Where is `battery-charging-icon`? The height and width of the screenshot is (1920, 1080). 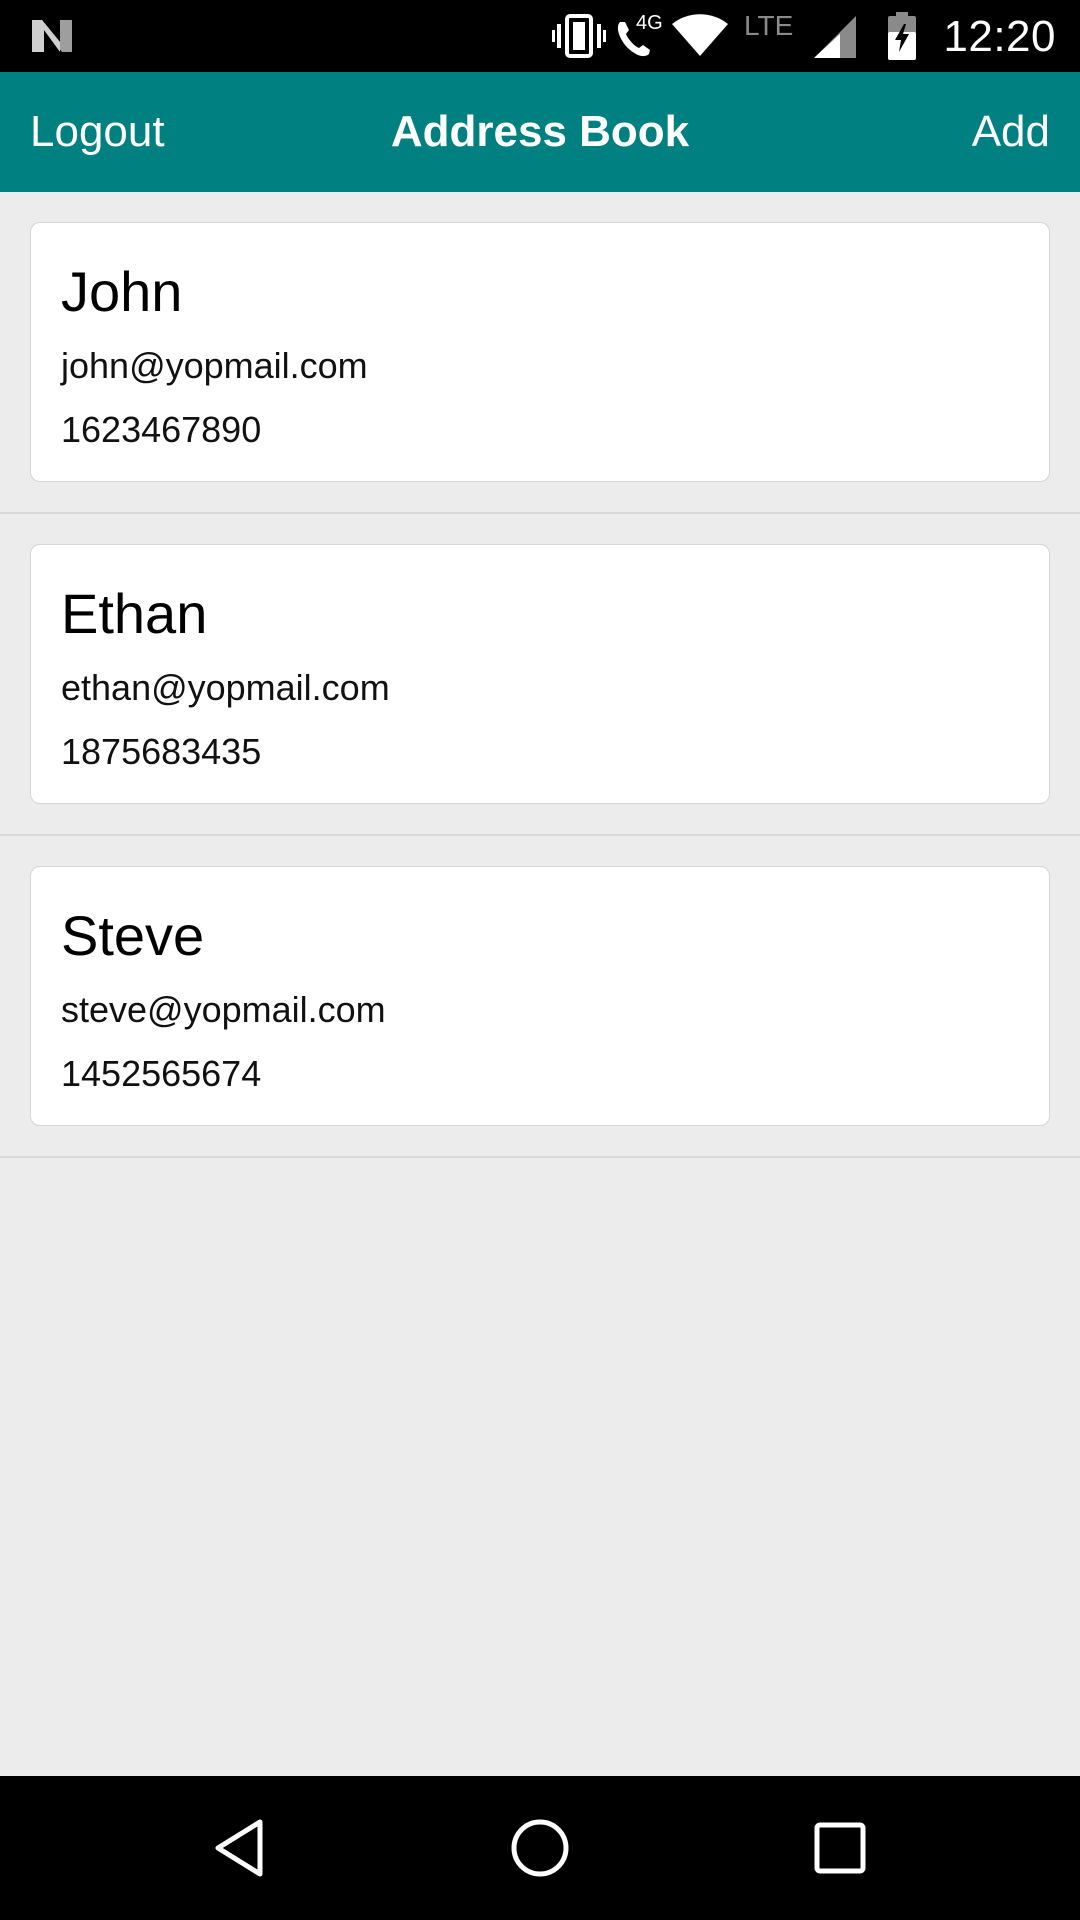
battery-charging-icon is located at coordinates (902, 36).